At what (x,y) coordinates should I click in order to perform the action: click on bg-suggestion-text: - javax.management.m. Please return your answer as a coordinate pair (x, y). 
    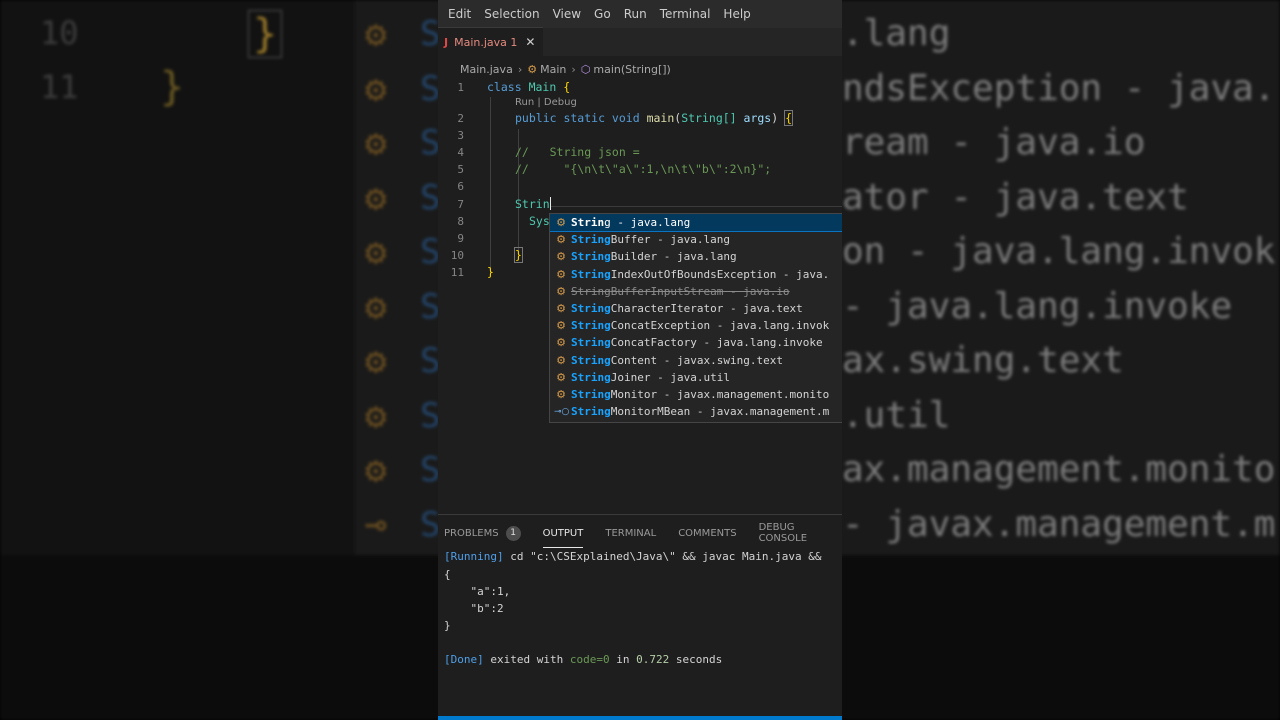
    Looking at the image, I should click on (1059, 524).